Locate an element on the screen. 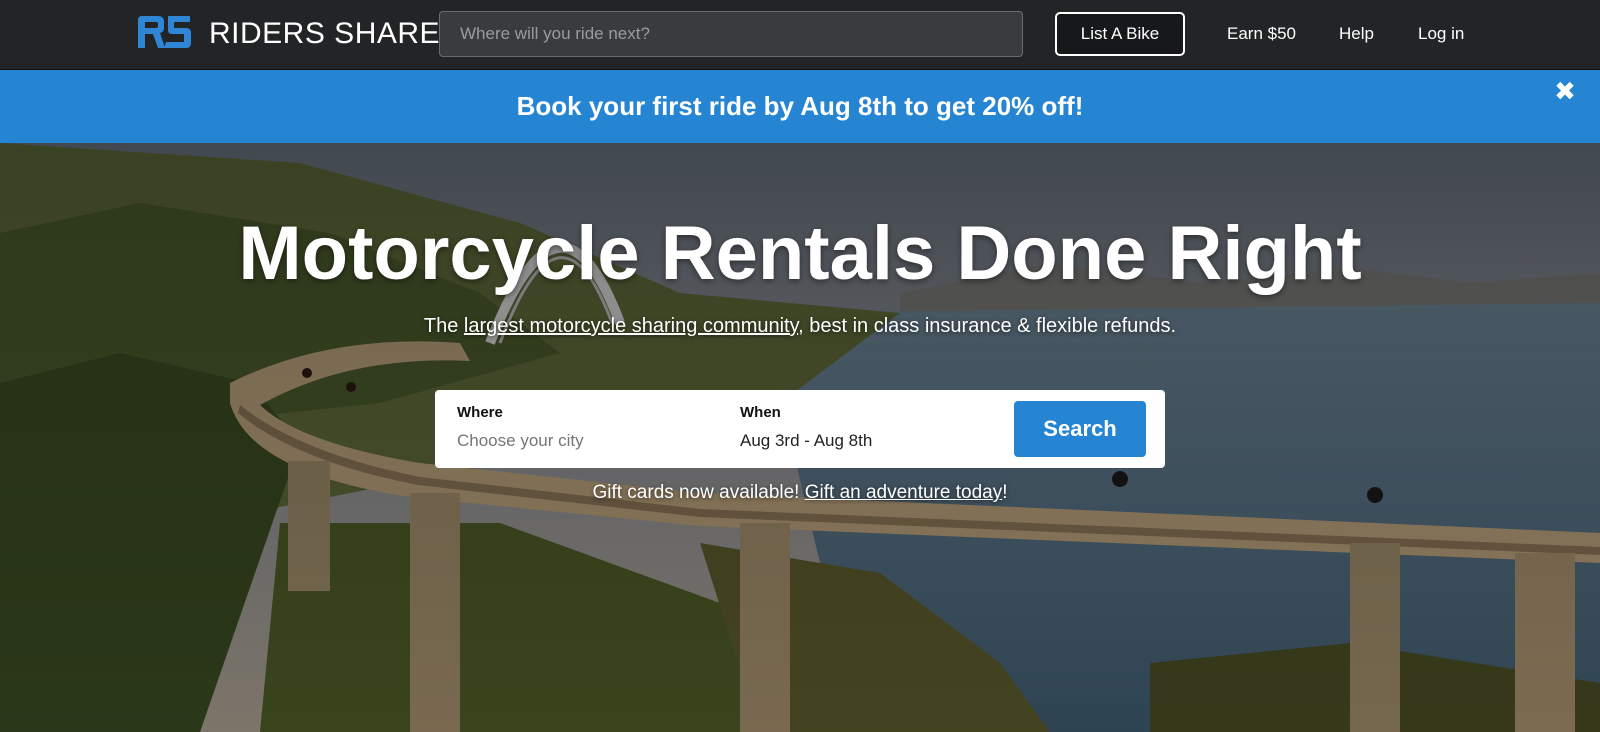 This screenshot has height=732, width=1600. community-link: largest motorcycle sharing community is located at coordinates (631, 326).